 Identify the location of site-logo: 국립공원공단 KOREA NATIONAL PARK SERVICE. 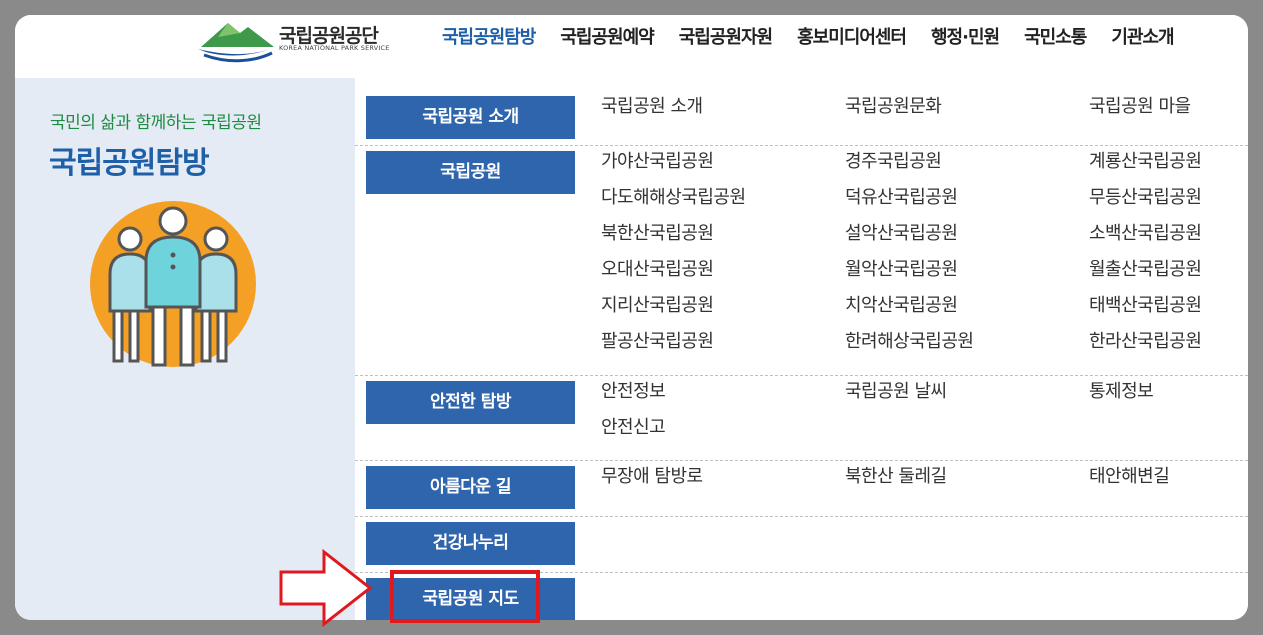
(306, 43).